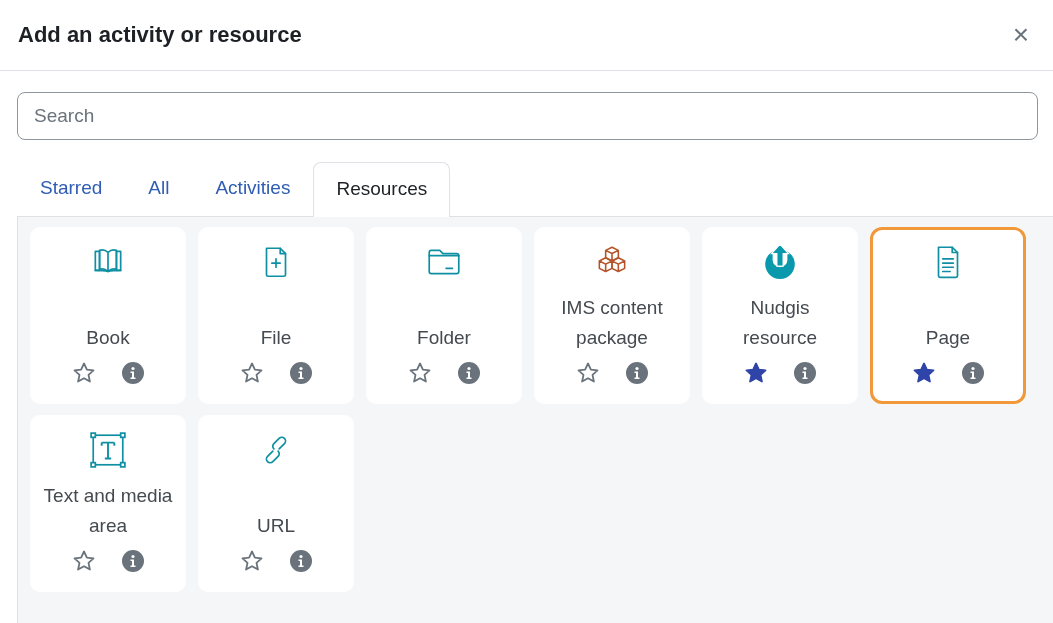 Image resolution: width=1053 pixels, height=623 pixels. Describe the element at coordinates (108, 510) in the screenshot. I see `activity-name: Text and media area` at that location.